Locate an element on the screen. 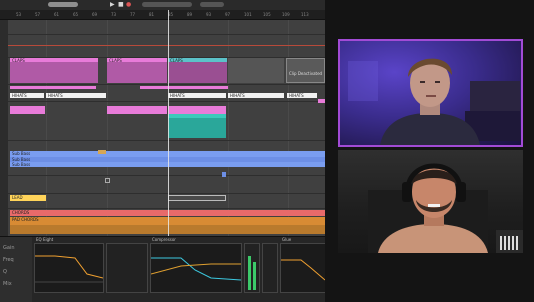  device-title: Glue is located at coordinates (287, 239).